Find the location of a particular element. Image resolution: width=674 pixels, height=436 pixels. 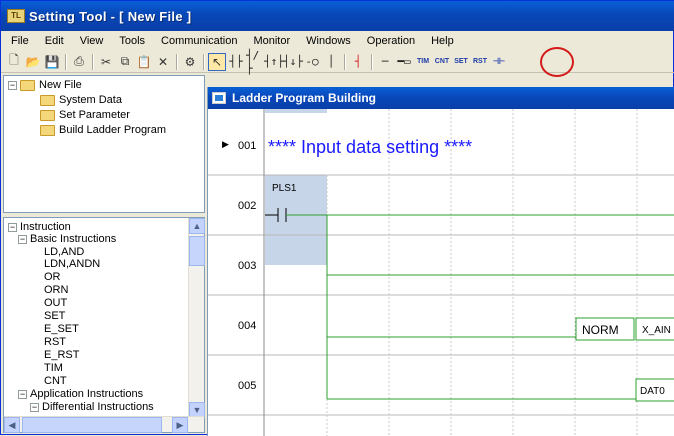

tree-leaf-or: OR is located at coordinates (52, 277).